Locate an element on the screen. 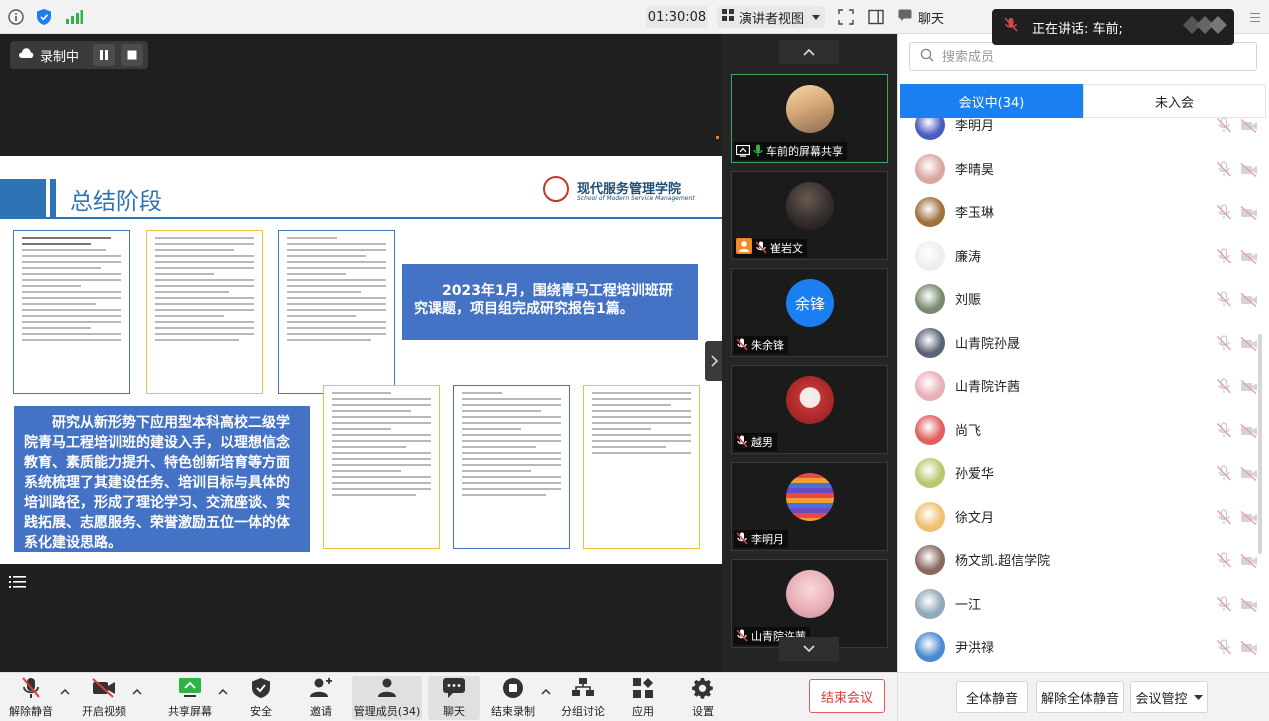 This screenshot has width=1269, height=721. member-list-scrollbar is located at coordinates (1260, 444).